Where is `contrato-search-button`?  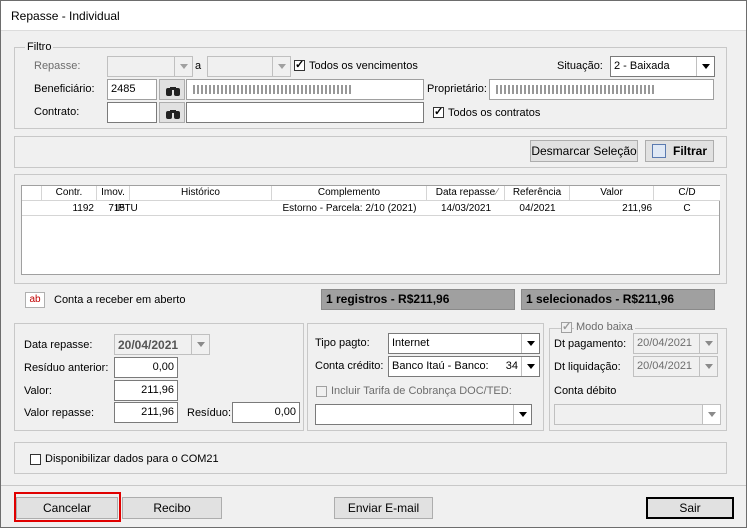
contrato-search-button is located at coordinates (172, 112).